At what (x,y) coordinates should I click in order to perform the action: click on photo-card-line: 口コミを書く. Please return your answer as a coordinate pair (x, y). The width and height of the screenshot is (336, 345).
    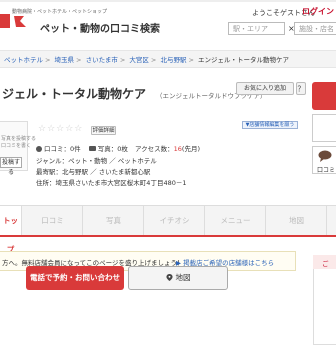
    Looking at the image, I should click on (16, 146).